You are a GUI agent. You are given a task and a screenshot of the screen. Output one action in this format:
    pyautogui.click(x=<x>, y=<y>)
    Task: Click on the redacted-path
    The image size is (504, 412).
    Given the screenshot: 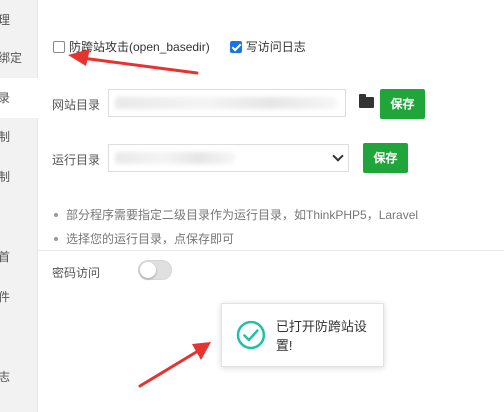 What is the action you would take?
    pyautogui.click(x=226, y=103)
    